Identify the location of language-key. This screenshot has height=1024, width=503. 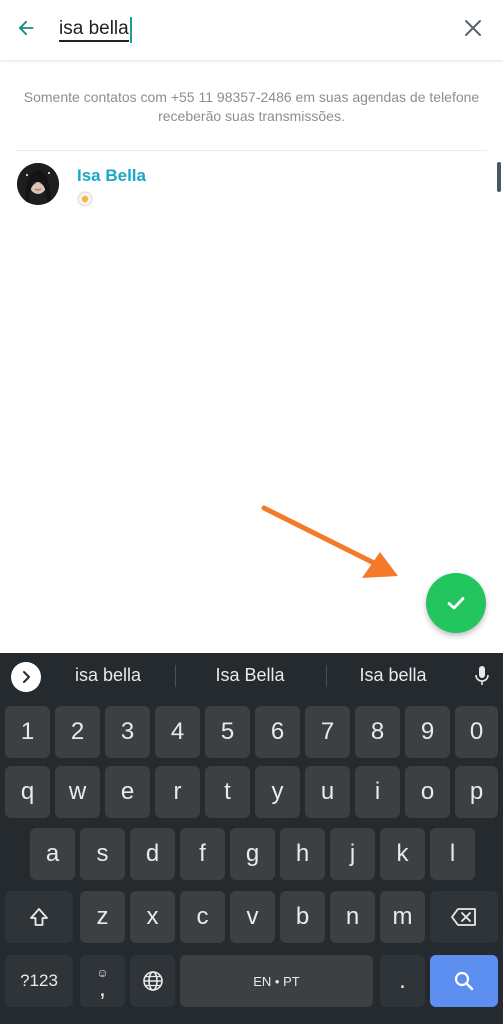
(152, 981).